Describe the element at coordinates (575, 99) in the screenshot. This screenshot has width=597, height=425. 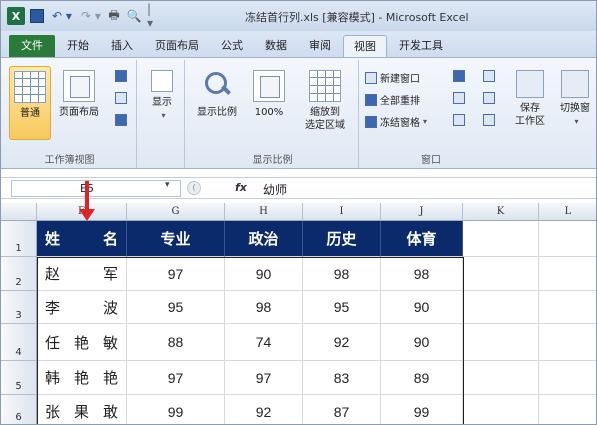
I see `switch-windows-button: 切换窗 ▾` at that location.